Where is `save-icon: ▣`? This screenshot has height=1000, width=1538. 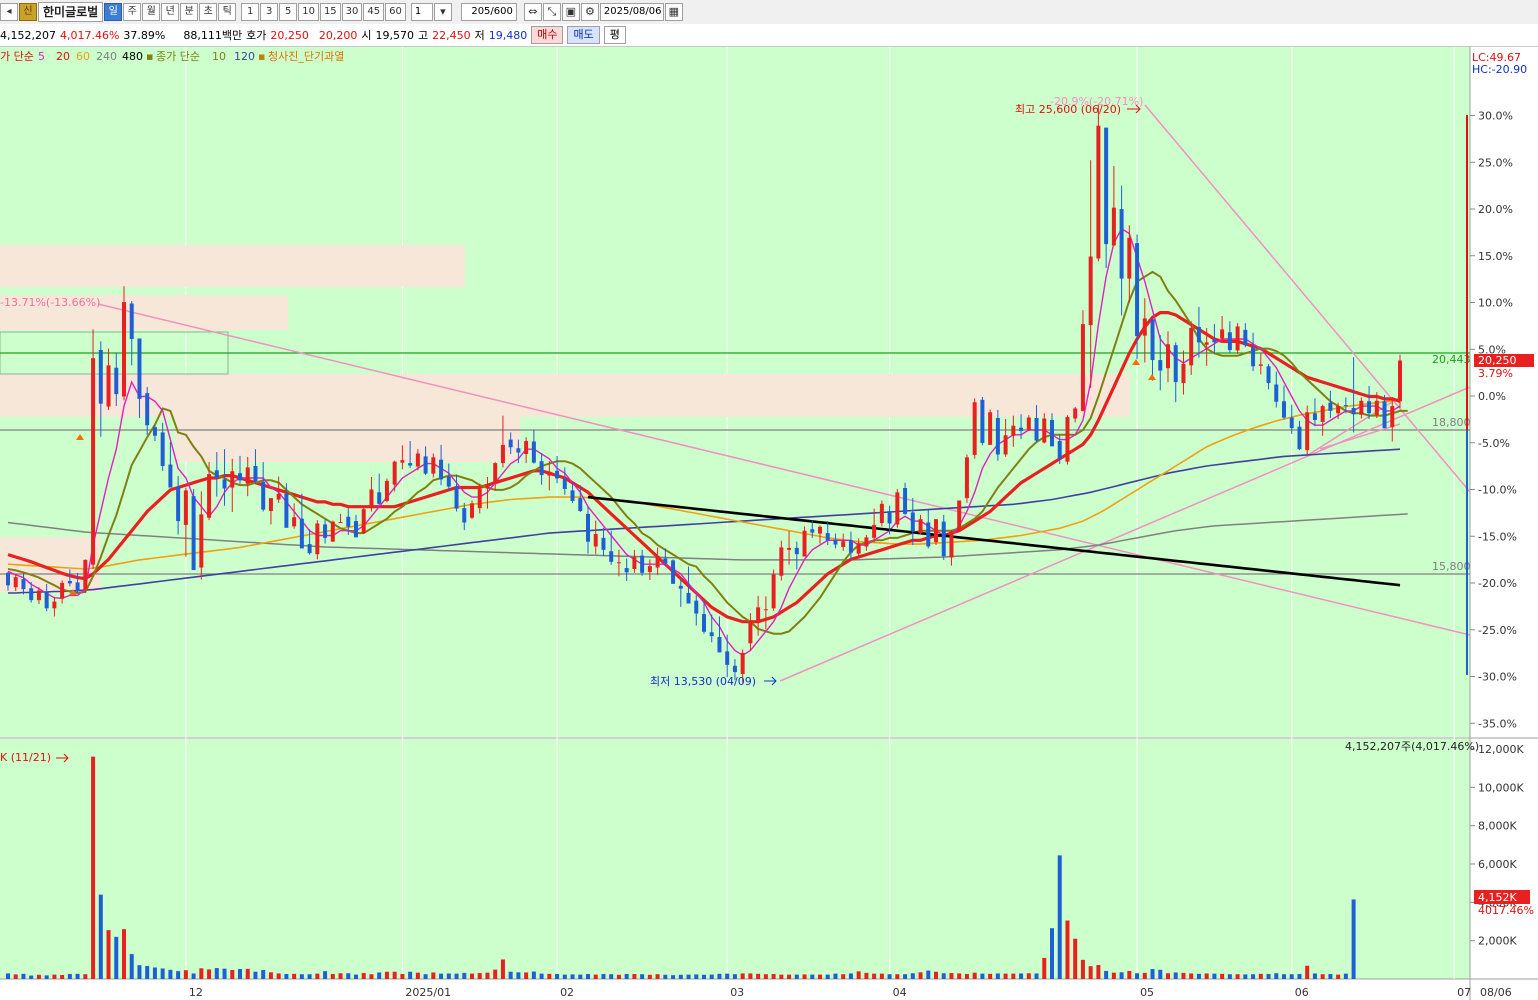 save-icon: ▣ is located at coordinates (570, 12).